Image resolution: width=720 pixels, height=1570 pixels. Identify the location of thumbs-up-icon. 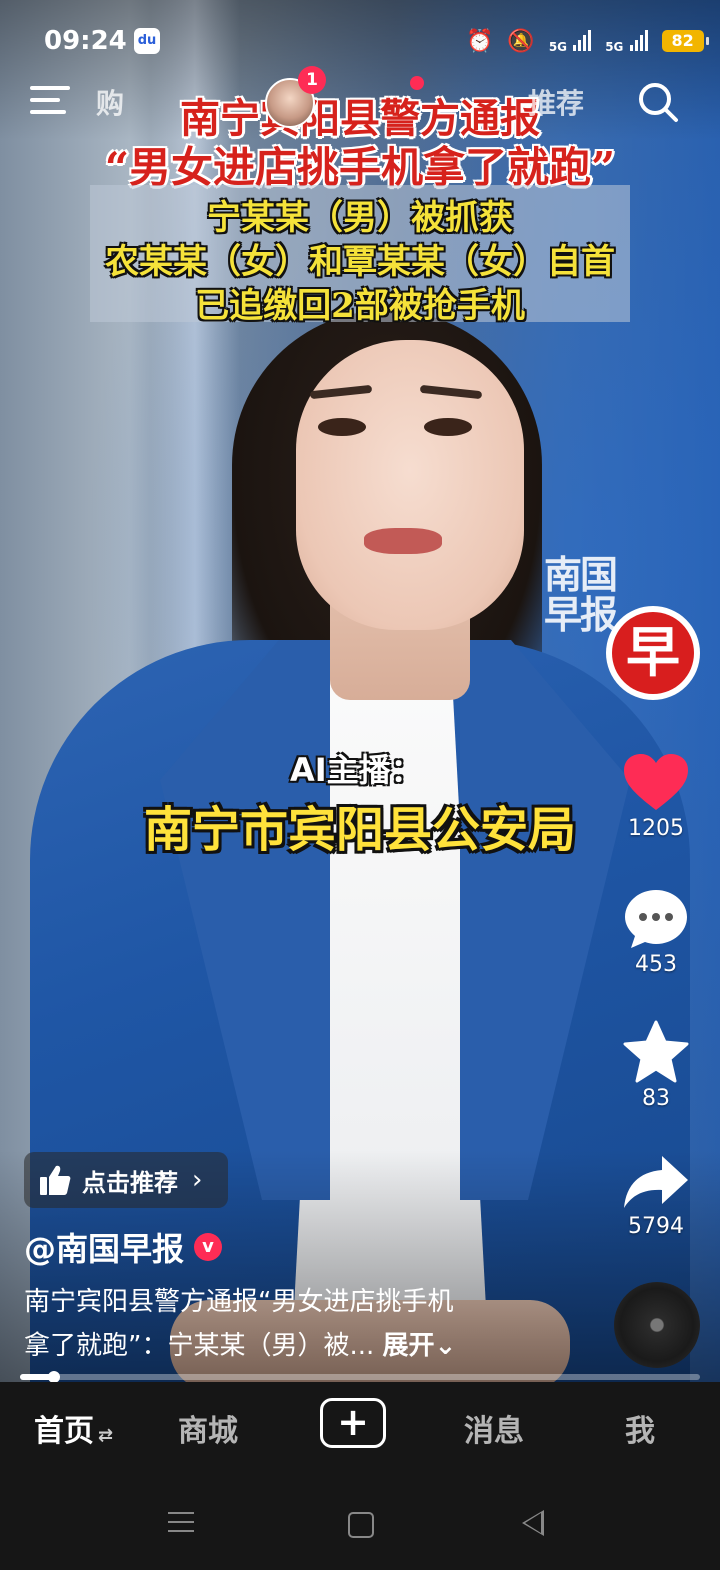
(55, 1180).